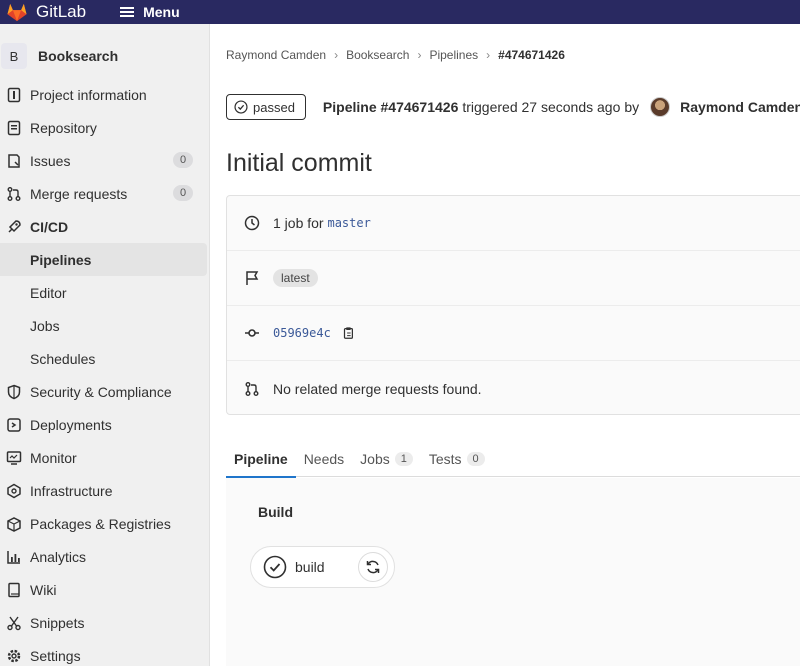 The height and width of the screenshot is (666, 800). Describe the element at coordinates (14, 56) in the screenshot. I see `project-avatar: B` at that location.